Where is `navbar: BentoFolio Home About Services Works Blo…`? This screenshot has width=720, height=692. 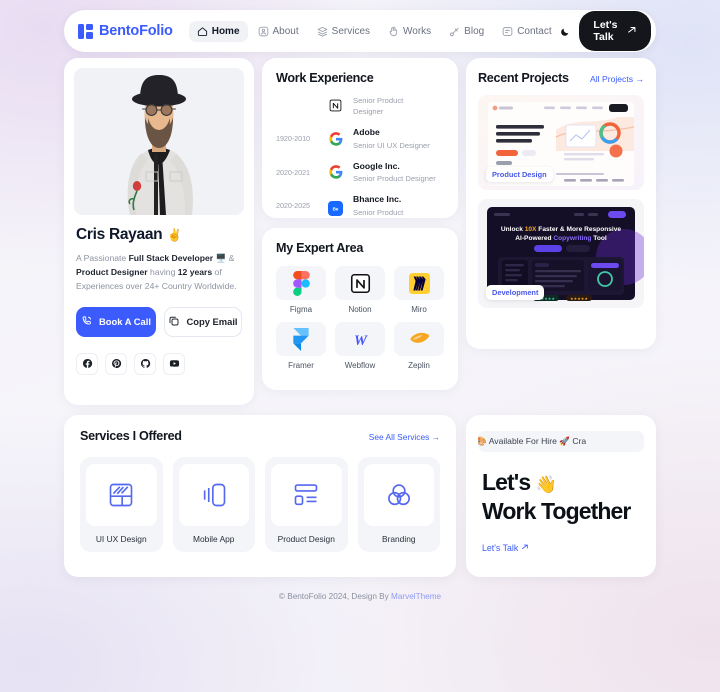 navbar: BentoFolio Home About Services Works Blo… is located at coordinates (360, 31).